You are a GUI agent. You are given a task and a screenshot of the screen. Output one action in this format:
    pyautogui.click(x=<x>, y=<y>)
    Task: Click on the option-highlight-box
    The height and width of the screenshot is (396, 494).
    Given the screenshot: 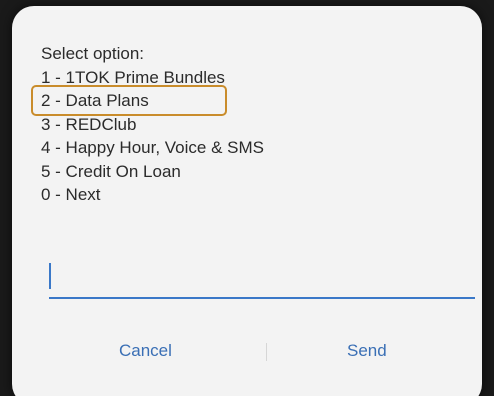 What is the action you would take?
    pyautogui.click(x=129, y=100)
    